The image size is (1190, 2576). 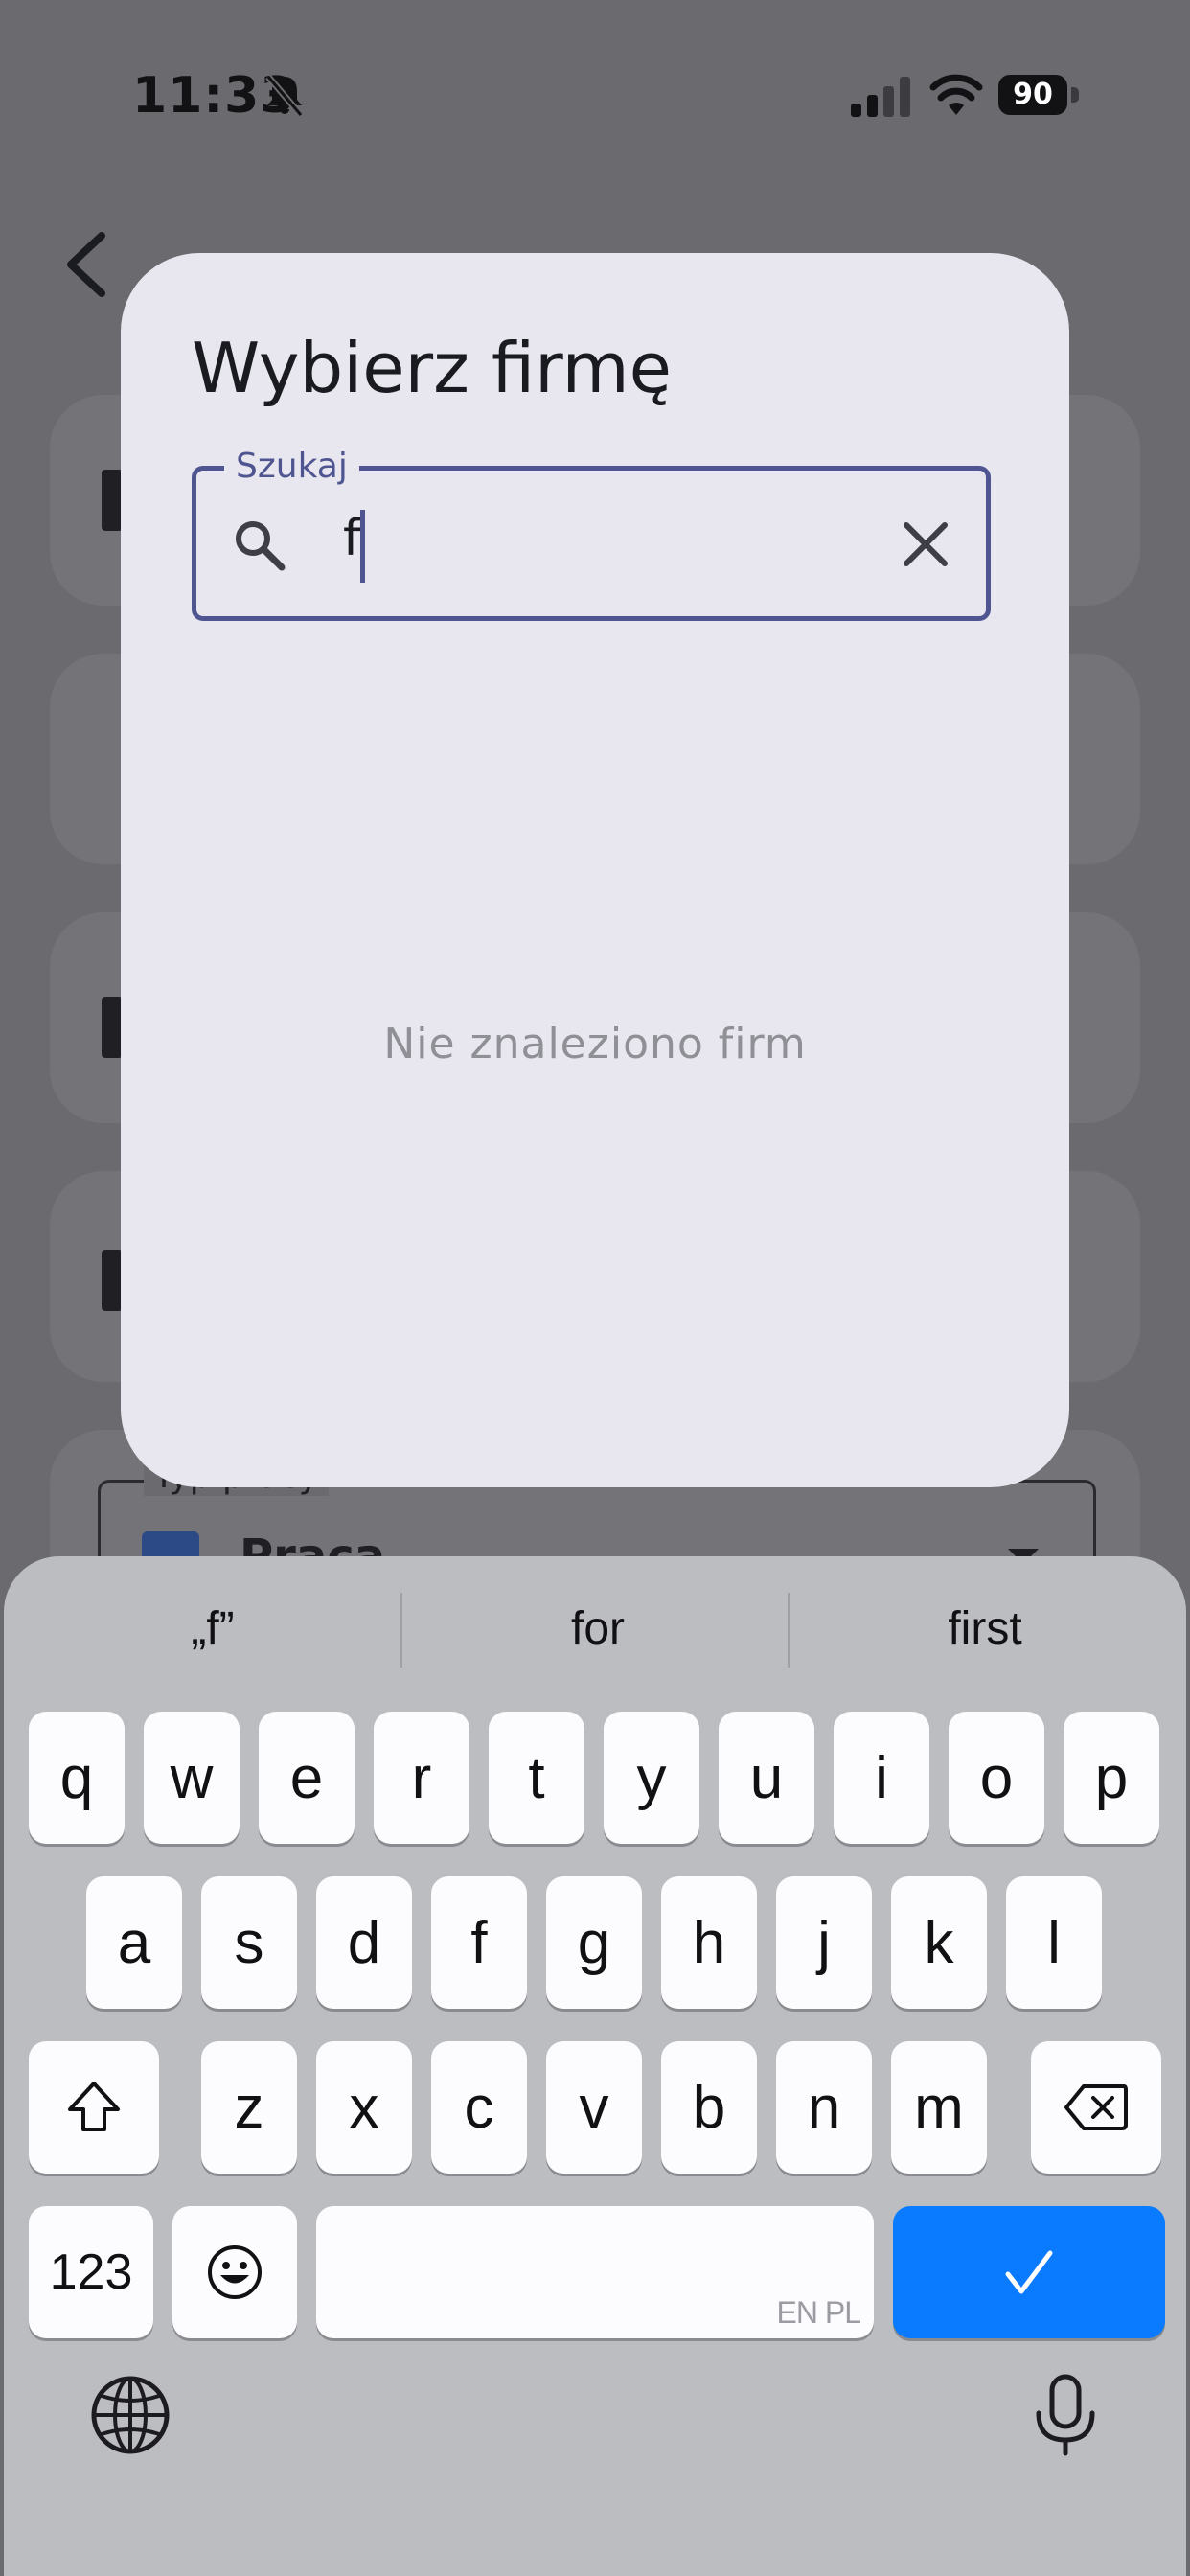 What do you see at coordinates (595, 1044) in the screenshot?
I see `empty-state-message: Nie znaleziono firm` at bounding box center [595, 1044].